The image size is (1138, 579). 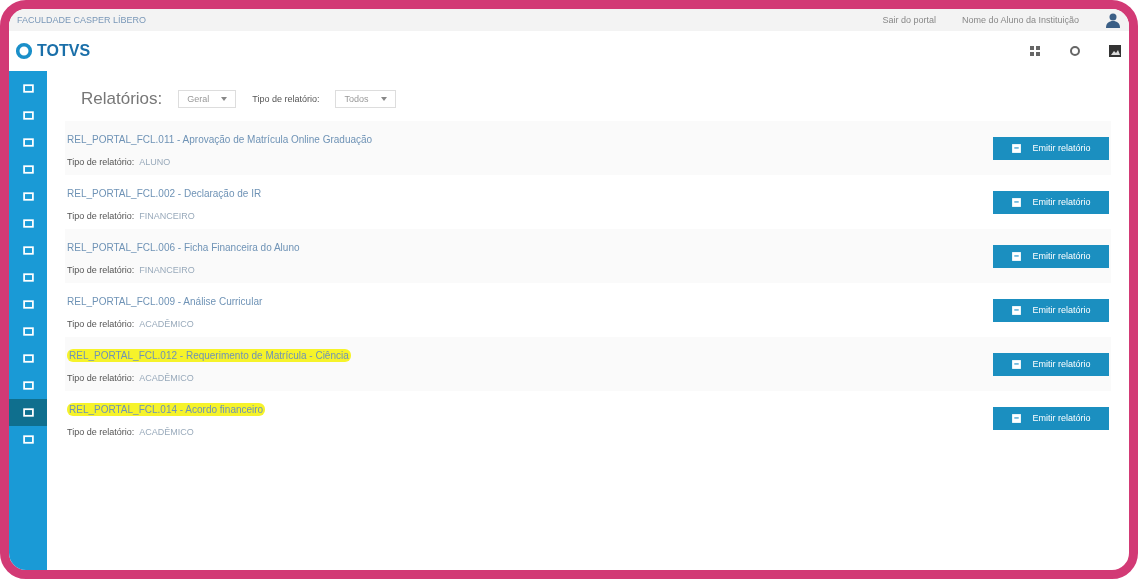 What do you see at coordinates (64, 51) in the screenshot?
I see `logo: TOTVS` at bounding box center [64, 51].